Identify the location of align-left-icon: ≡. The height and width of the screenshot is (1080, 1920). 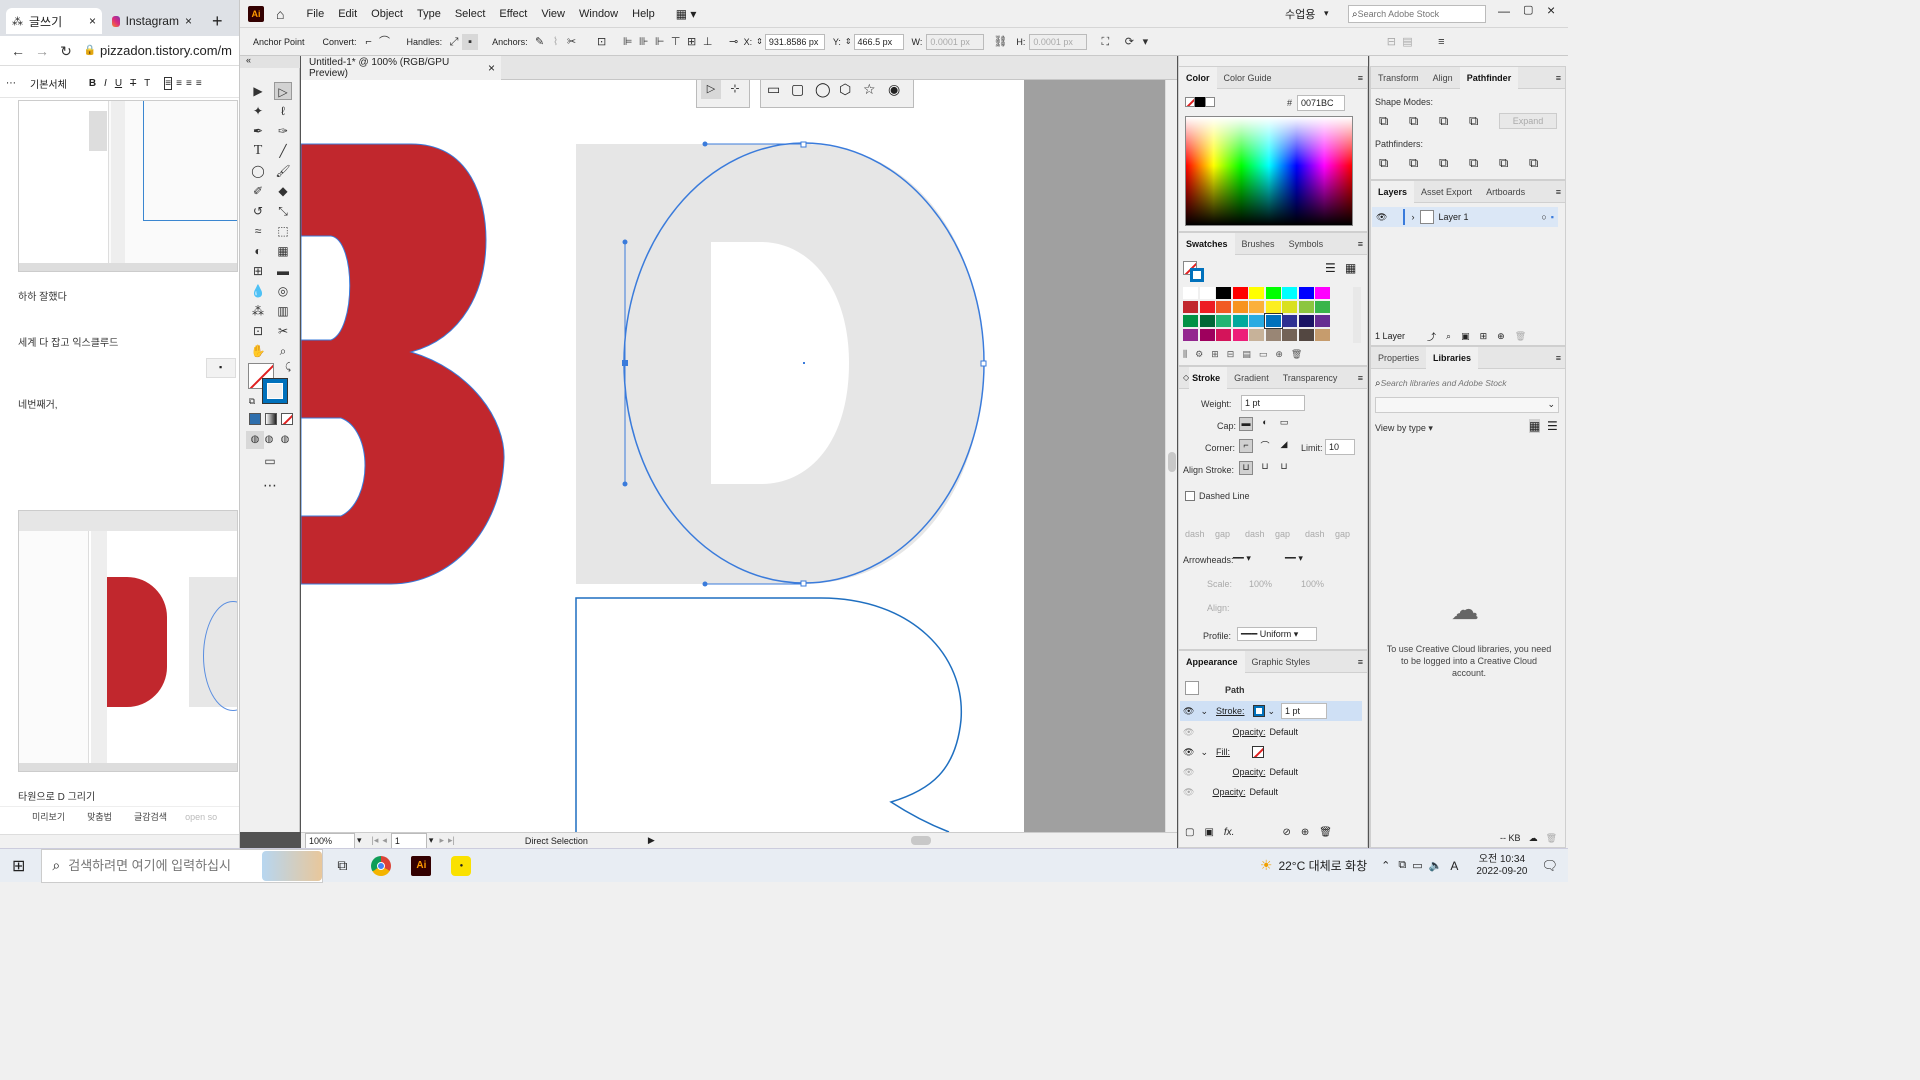
(168, 83).